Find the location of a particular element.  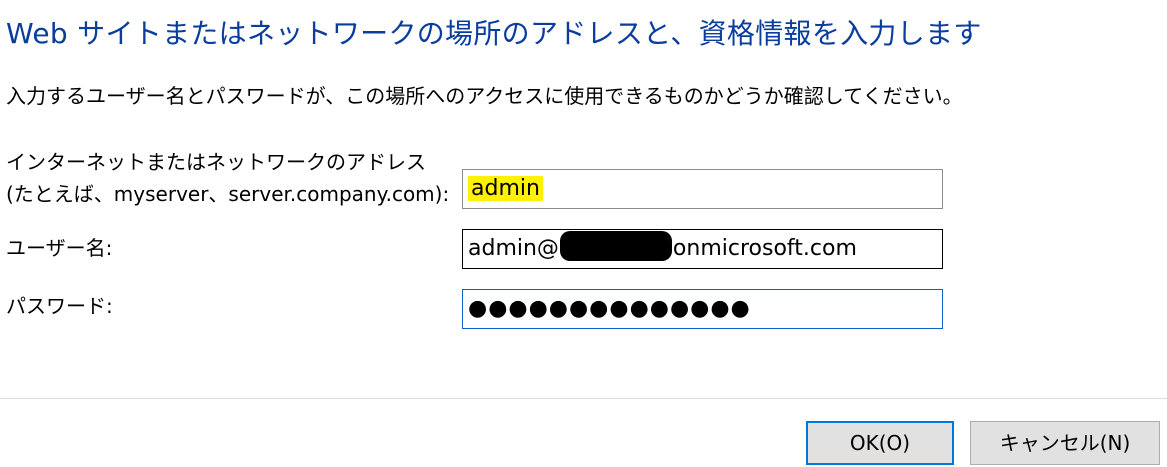

footer-divider is located at coordinates (583, 398).